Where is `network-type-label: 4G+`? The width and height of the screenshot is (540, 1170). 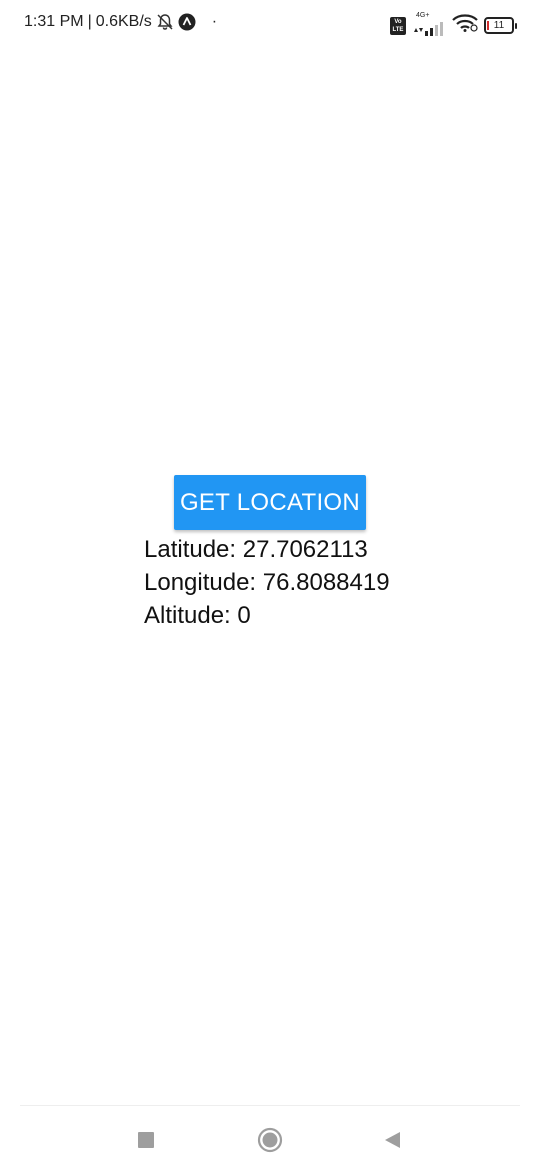 network-type-label: 4G+ is located at coordinates (423, 15).